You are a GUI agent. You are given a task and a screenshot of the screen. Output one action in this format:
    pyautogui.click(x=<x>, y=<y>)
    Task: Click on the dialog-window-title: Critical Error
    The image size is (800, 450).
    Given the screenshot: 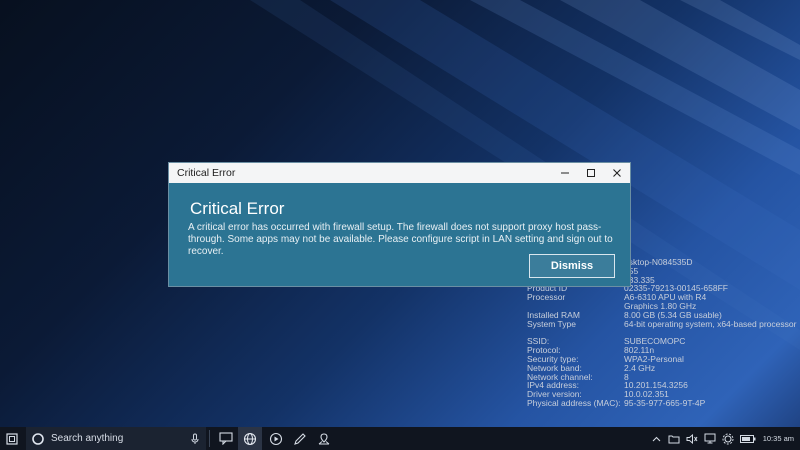 What is the action you would take?
    pyautogui.click(x=206, y=173)
    